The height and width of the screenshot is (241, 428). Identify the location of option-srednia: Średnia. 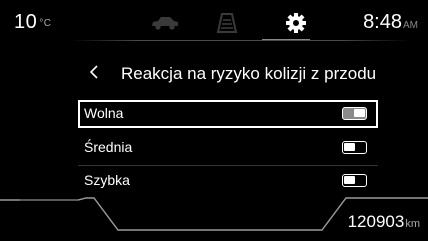
(228, 150).